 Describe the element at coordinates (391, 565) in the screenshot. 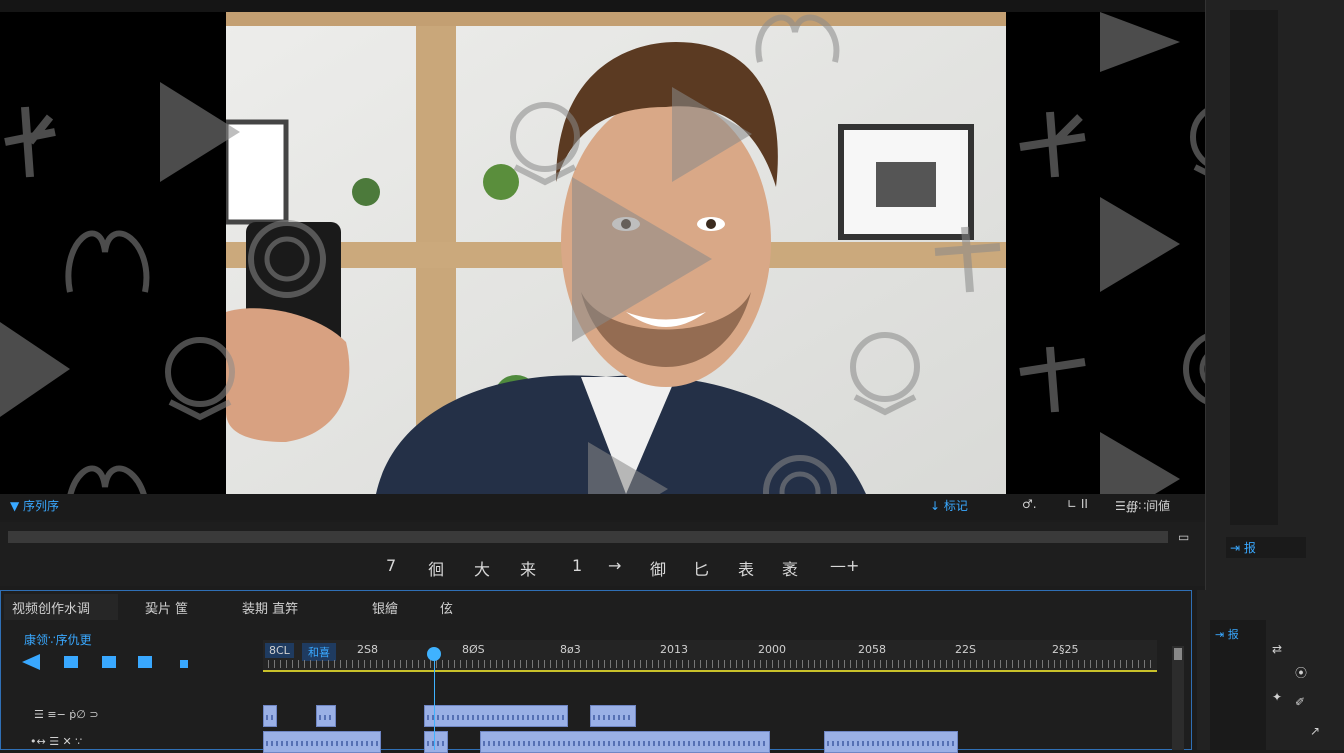

I see `transport-button: 7` at that location.